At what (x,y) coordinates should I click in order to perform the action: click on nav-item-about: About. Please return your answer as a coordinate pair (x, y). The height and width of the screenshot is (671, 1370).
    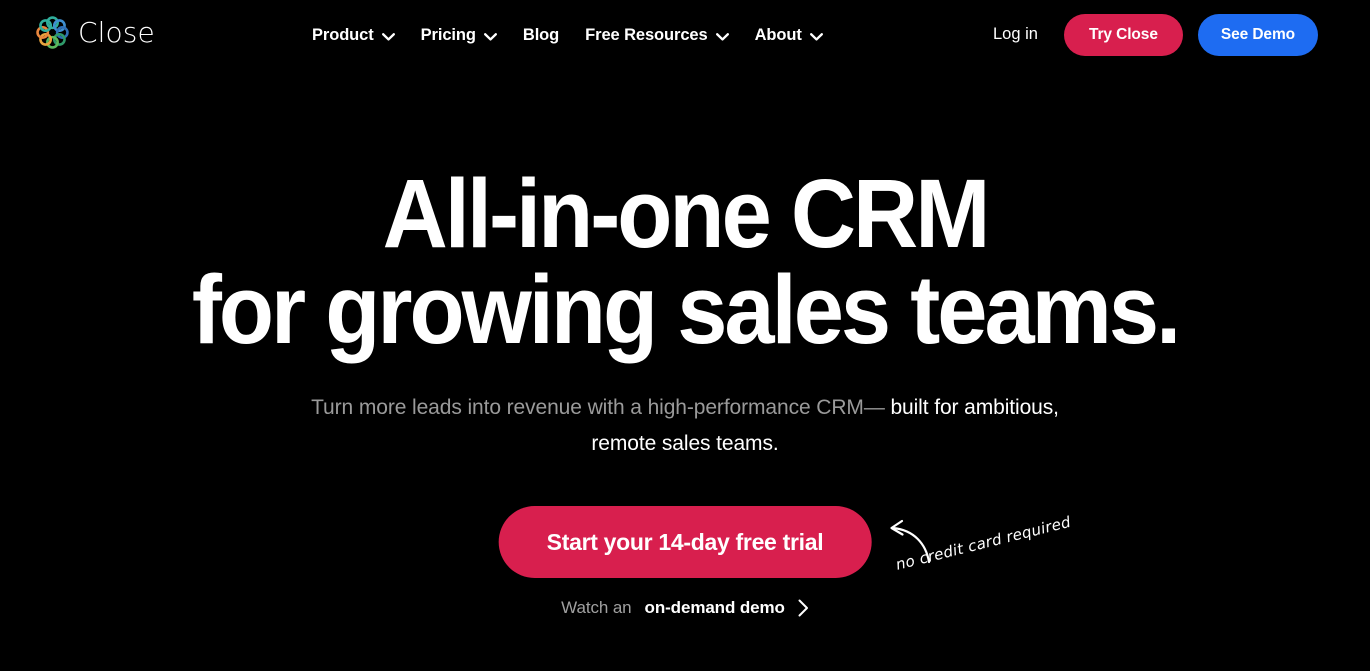
    Looking at the image, I should click on (789, 36).